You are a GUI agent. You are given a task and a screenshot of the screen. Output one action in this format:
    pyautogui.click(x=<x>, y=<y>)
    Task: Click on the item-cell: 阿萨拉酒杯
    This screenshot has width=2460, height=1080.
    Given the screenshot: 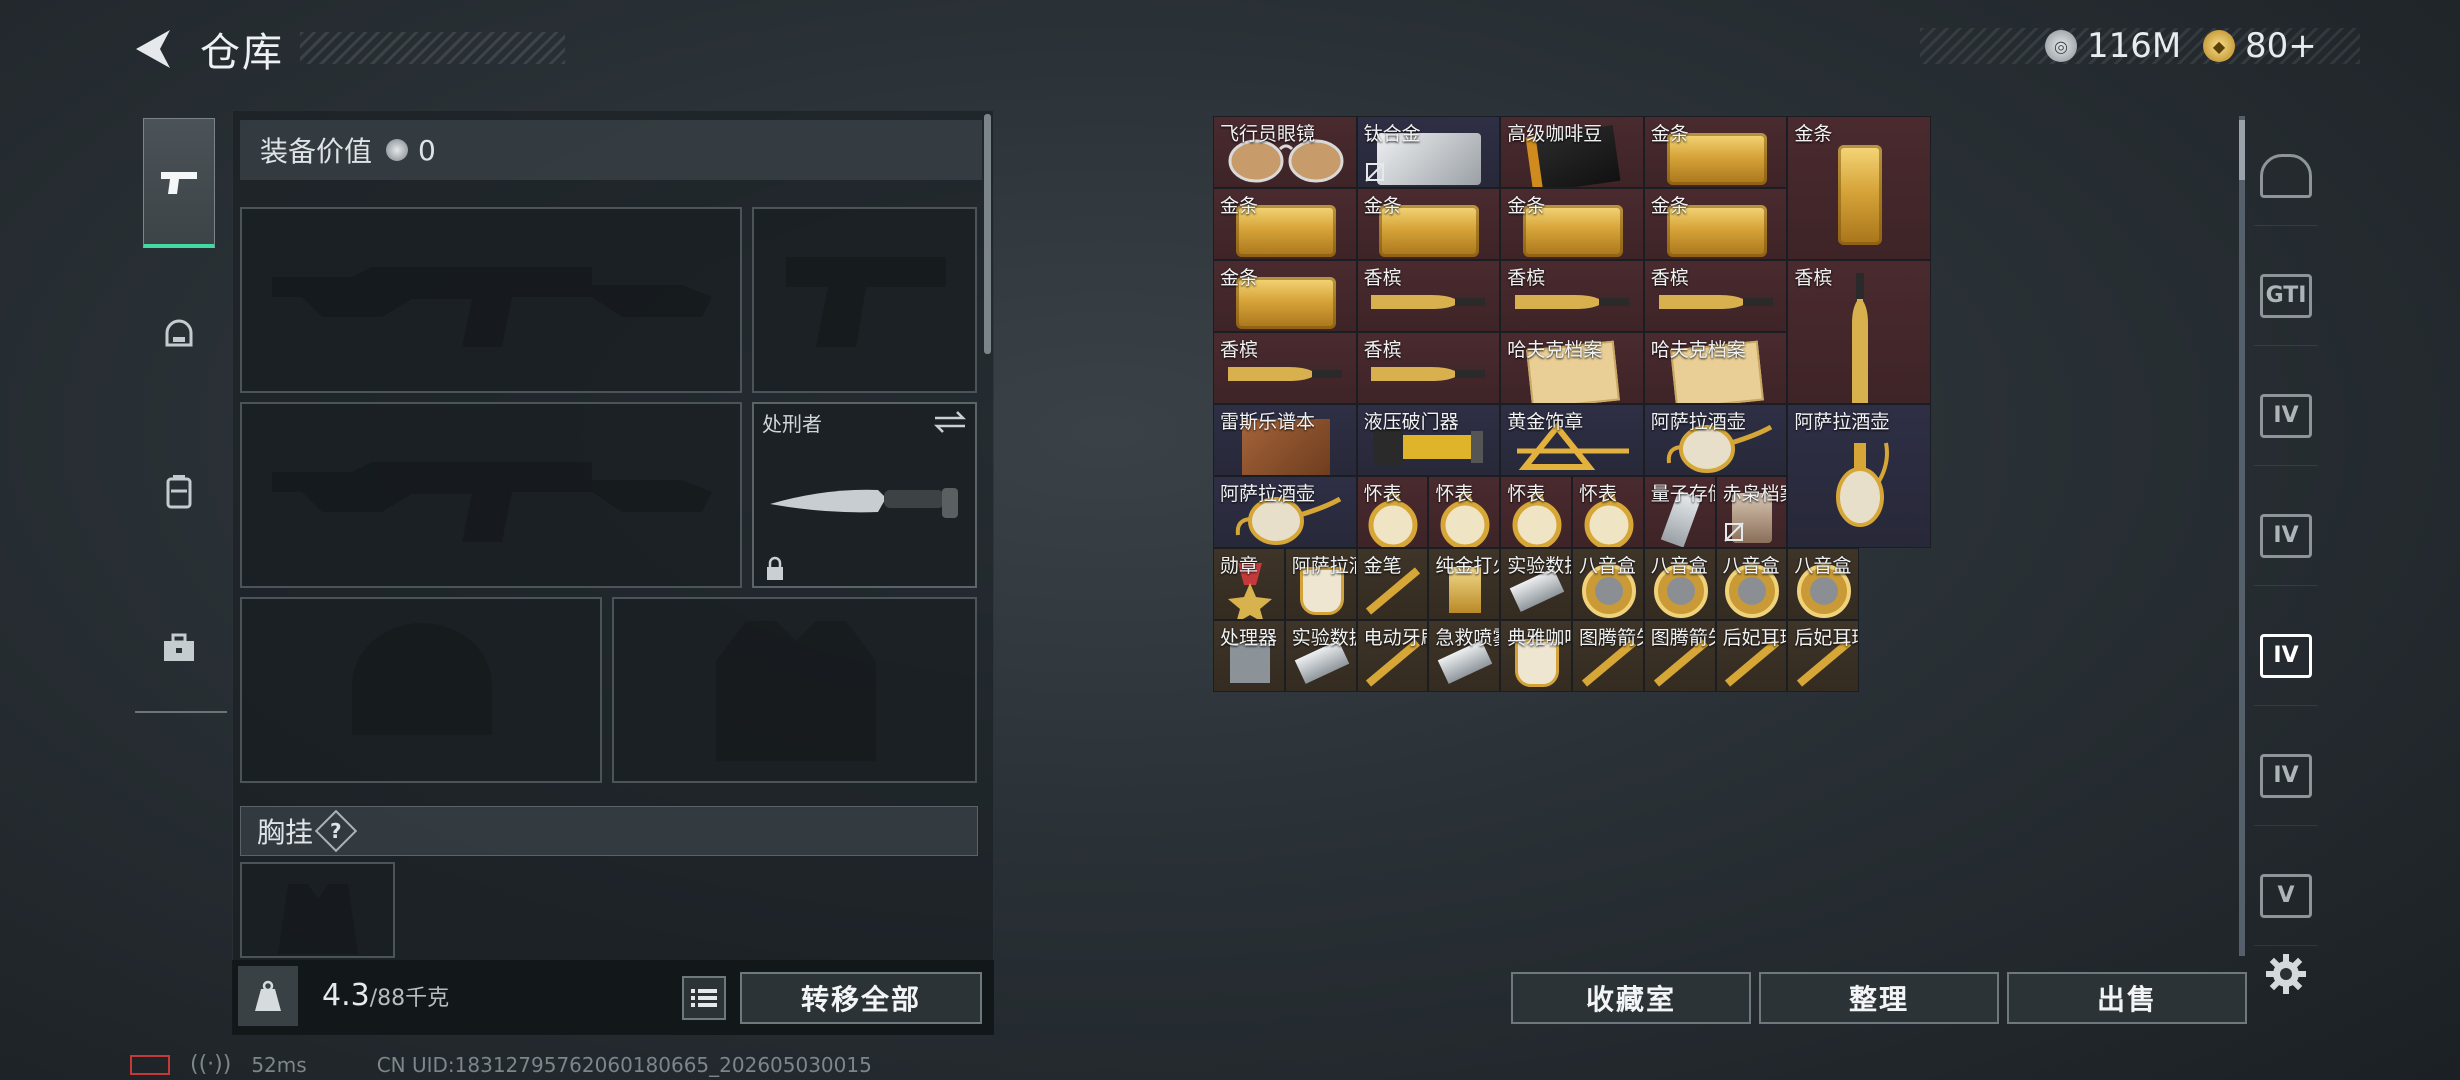 What is the action you would take?
    pyautogui.click(x=1320, y=584)
    